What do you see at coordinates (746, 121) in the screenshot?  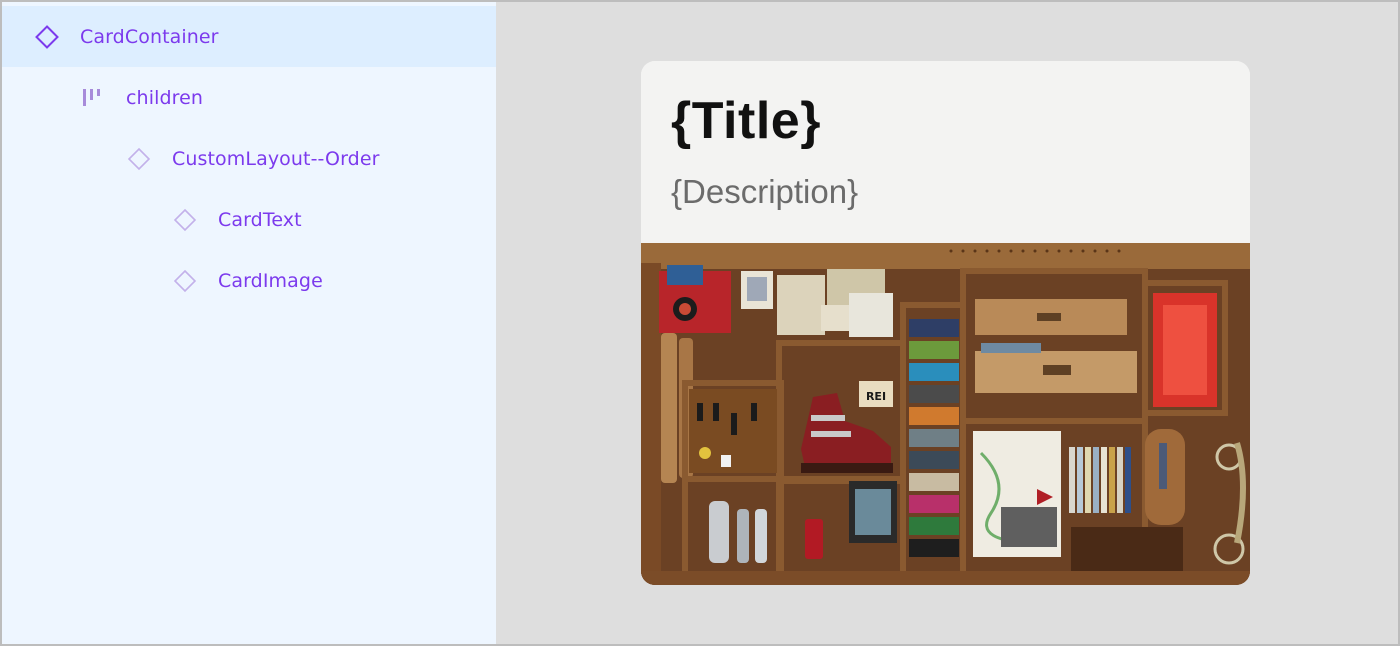 I see `card-title: {Title}` at bounding box center [746, 121].